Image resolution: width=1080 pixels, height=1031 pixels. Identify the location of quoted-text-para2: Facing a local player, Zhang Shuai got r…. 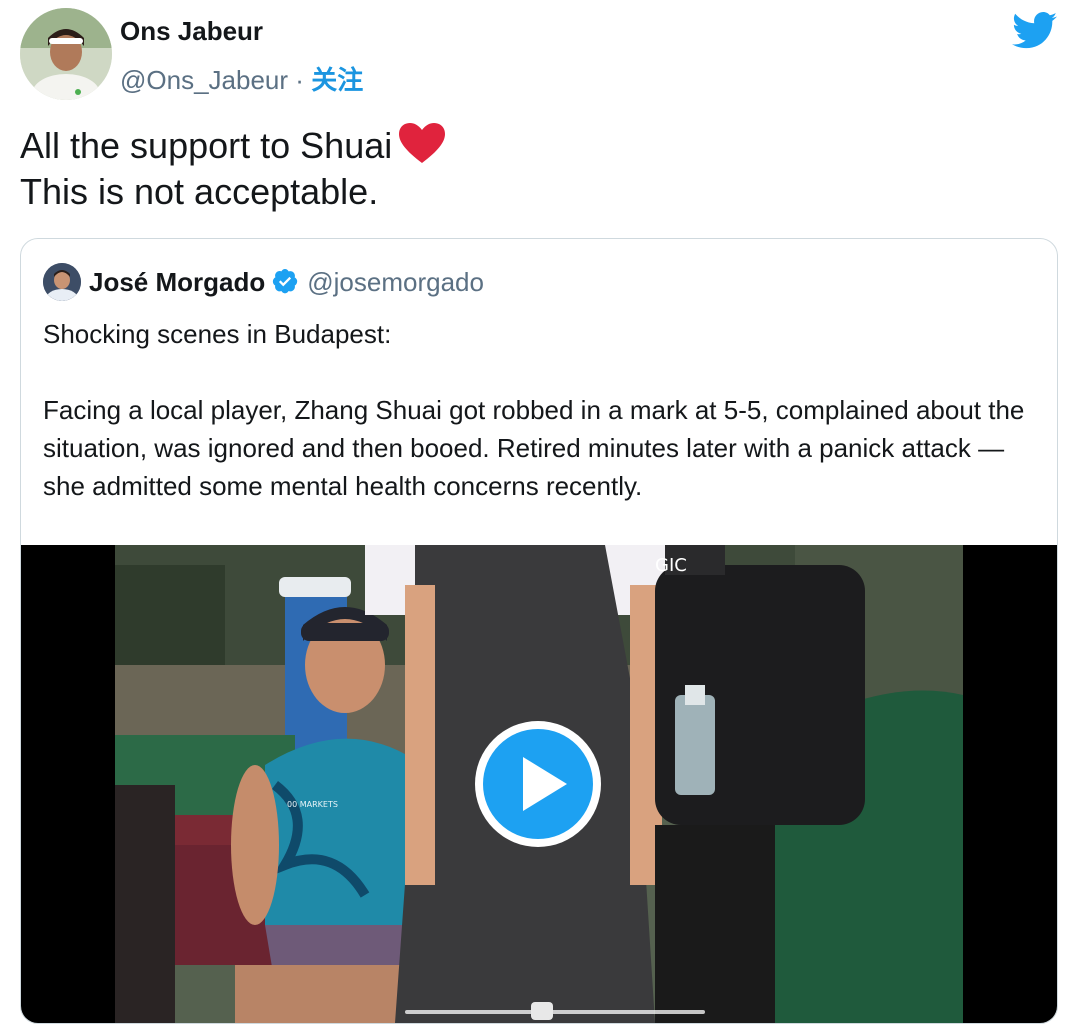
(534, 448).